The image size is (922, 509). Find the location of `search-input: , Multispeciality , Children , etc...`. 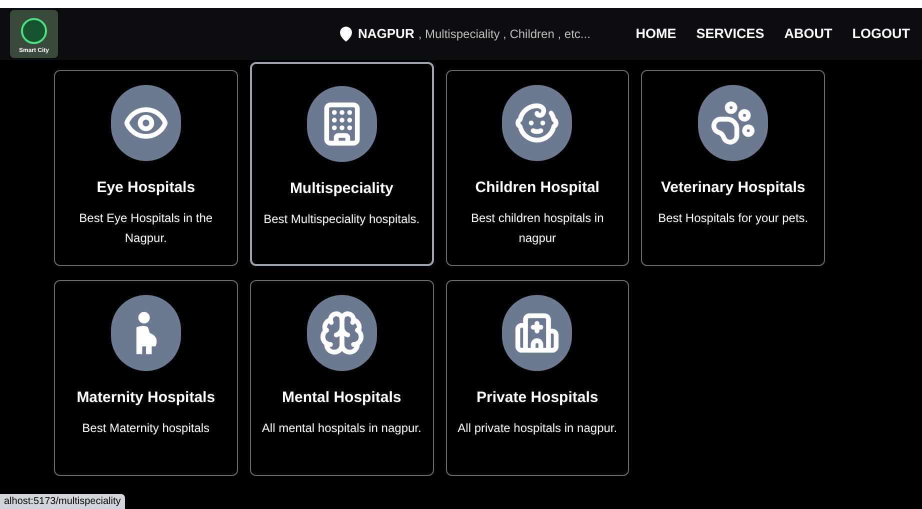

search-input: , Multispeciality , Children , etc... is located at coordinates (518, 34).